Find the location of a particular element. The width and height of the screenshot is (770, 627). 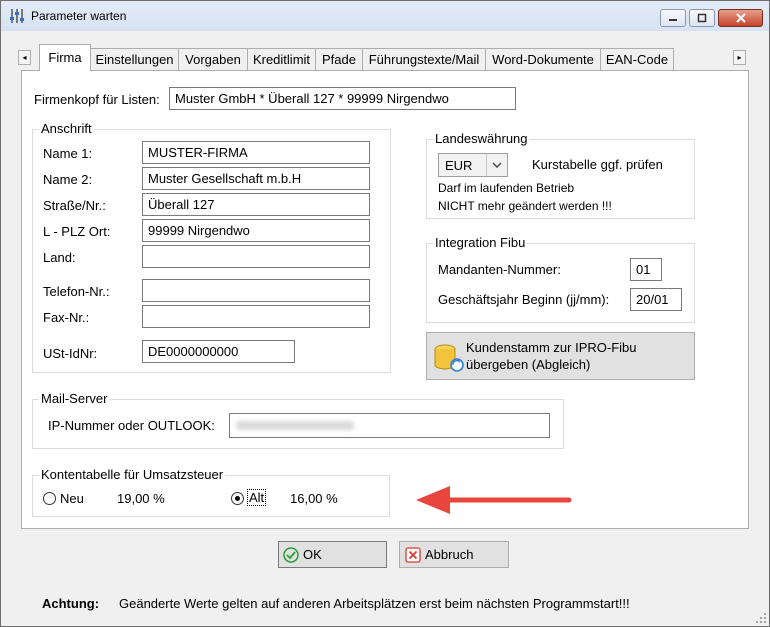

tab-einstellungen: Einstellungen is located at coordinates (134, 59).